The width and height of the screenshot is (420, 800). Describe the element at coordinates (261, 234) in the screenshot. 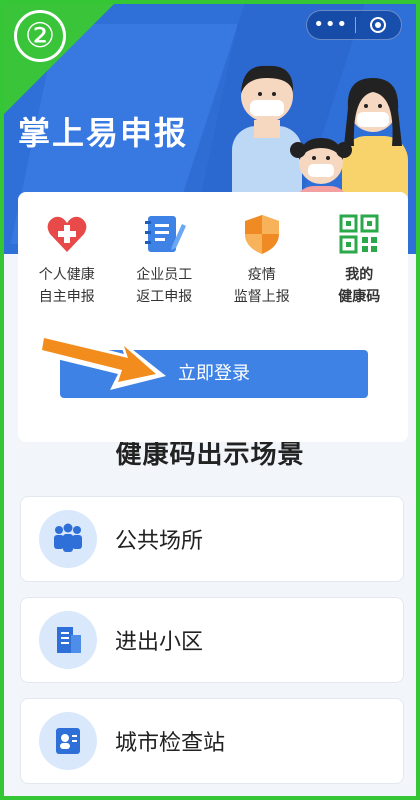

I see `shield-icon` at that location.